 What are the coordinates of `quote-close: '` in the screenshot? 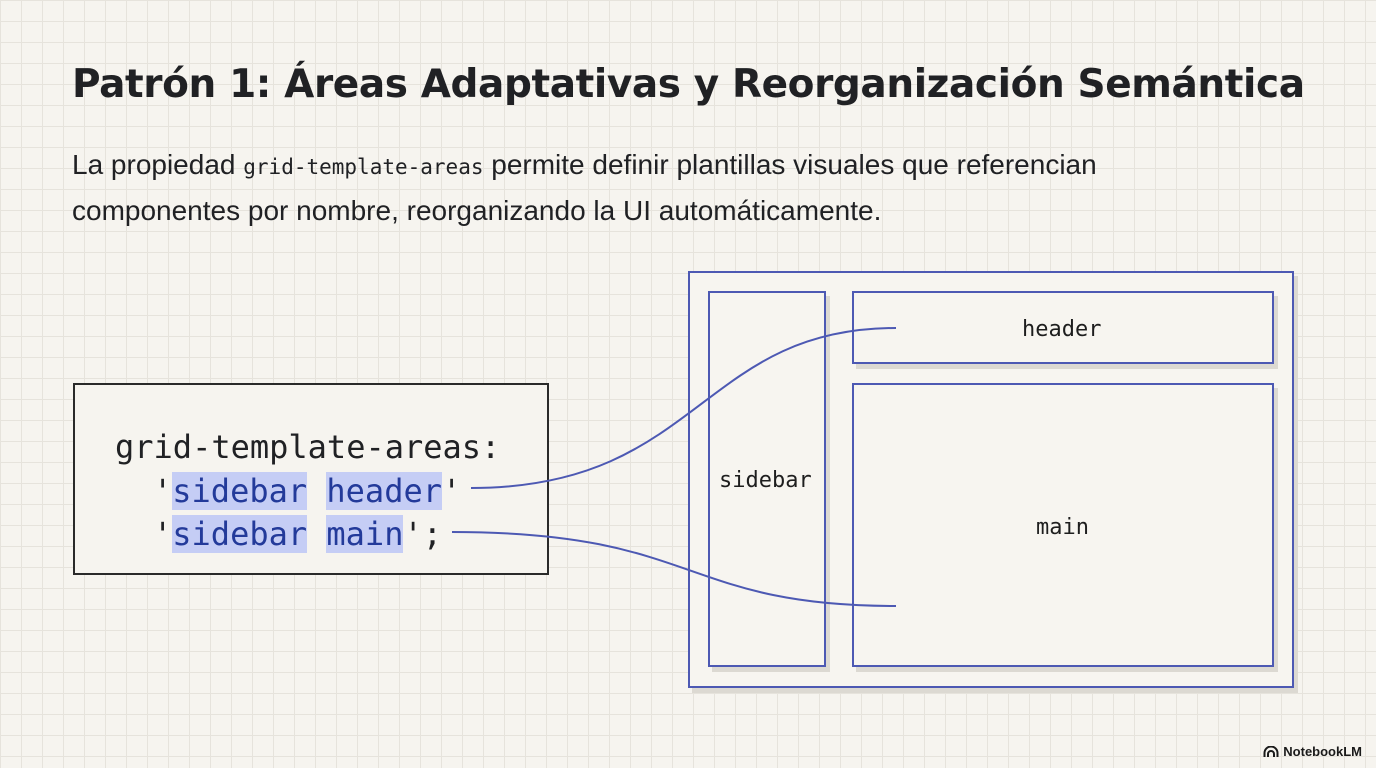 It's located at (451, 491).